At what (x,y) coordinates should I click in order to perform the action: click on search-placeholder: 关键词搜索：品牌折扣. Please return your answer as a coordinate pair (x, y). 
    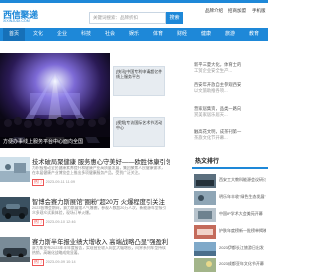
    Looking at the image, I should click on (115, 17).